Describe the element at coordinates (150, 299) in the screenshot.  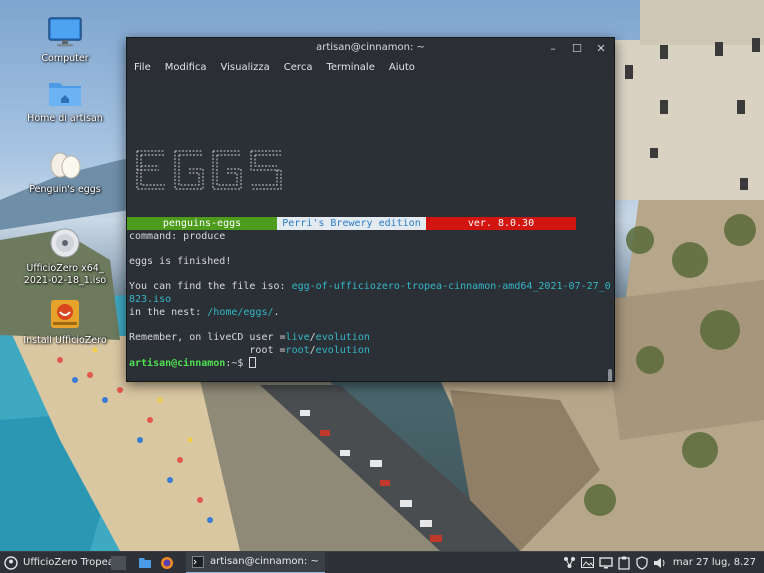
I see `output-iso-filename-cont: 823.iso` at that location.